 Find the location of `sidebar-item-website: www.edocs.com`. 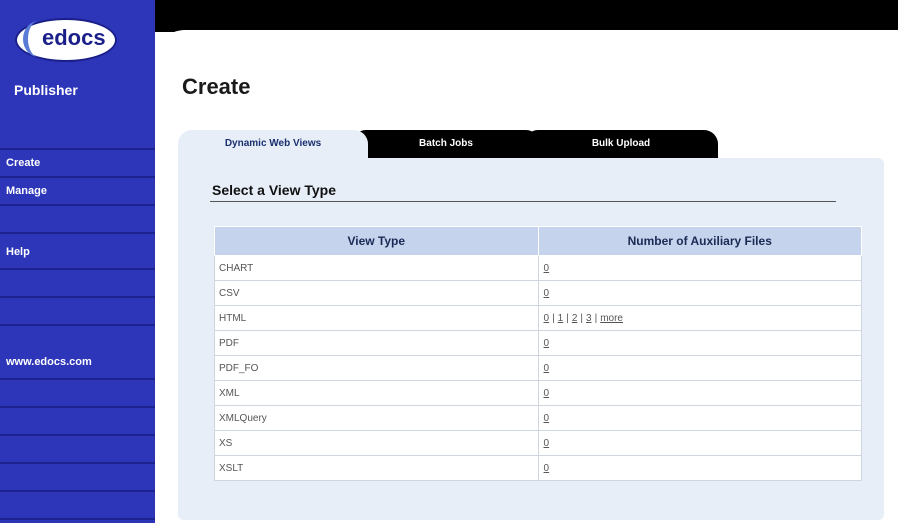

sidebar-item-website: www.edocs.com is located at coordinates (77, 362).